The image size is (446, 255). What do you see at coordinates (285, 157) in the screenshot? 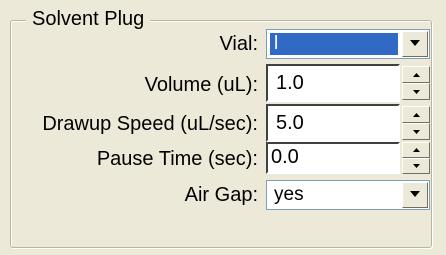
I see `pause-time-value: 0.0` at bounding box center [285, 157].